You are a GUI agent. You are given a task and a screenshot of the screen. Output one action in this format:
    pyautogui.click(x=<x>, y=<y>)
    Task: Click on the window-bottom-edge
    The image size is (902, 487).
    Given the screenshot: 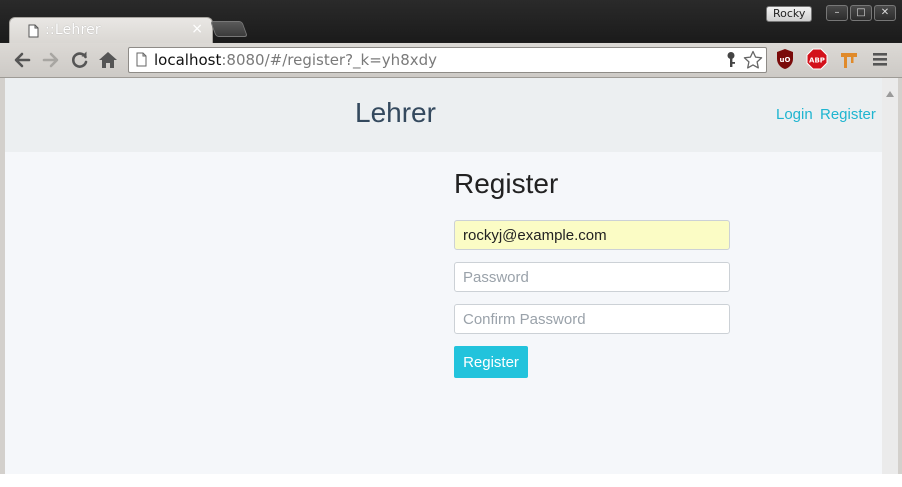 What is the action you would take?
    pyautogui.click(x=451, y=480)
    